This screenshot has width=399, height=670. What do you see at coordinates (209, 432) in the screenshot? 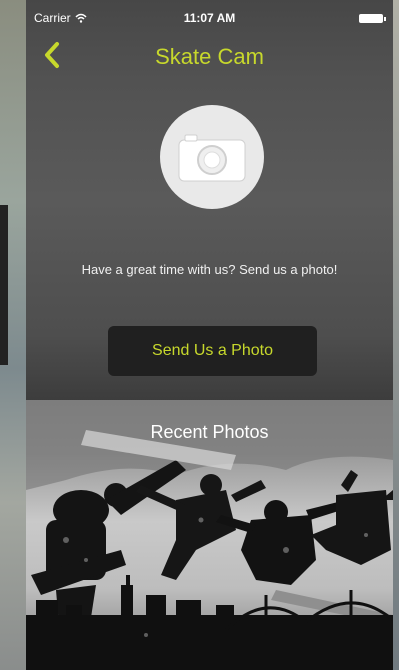
I see `recent-photos-title: Recent Photos` at bounding box center [209, 432].